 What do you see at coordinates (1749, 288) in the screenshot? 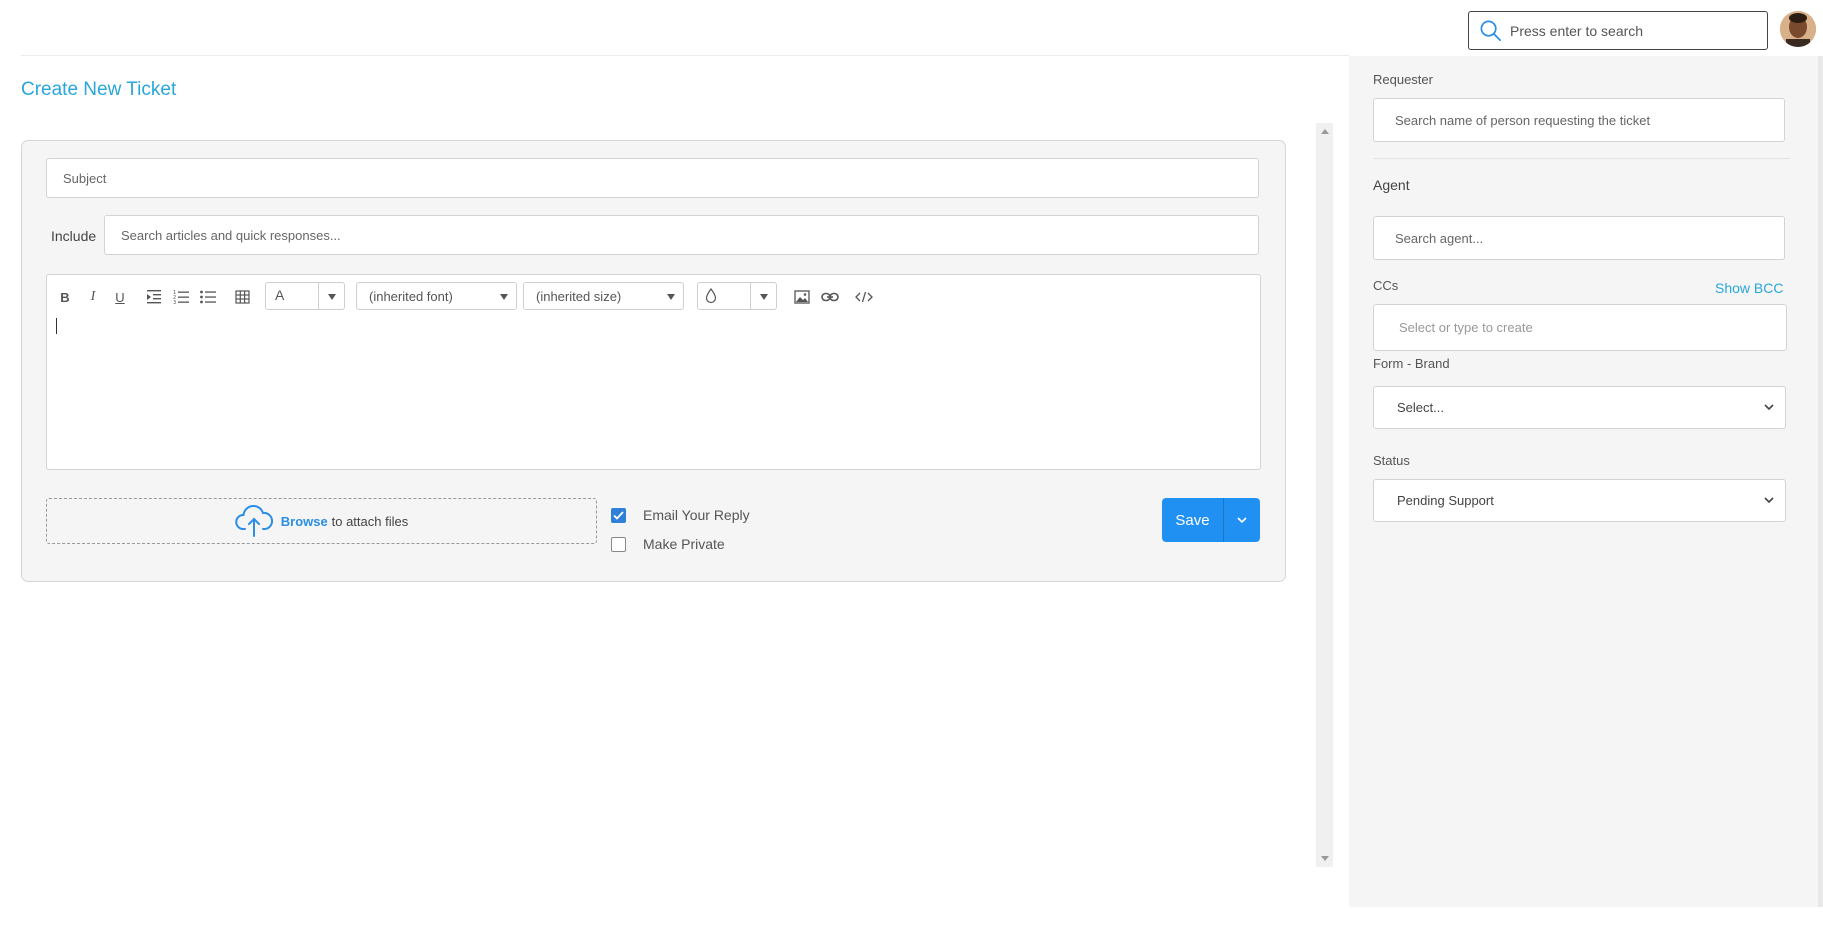
I see `show-bcc-link: Show BCC` at bounding box center [1749, 288].